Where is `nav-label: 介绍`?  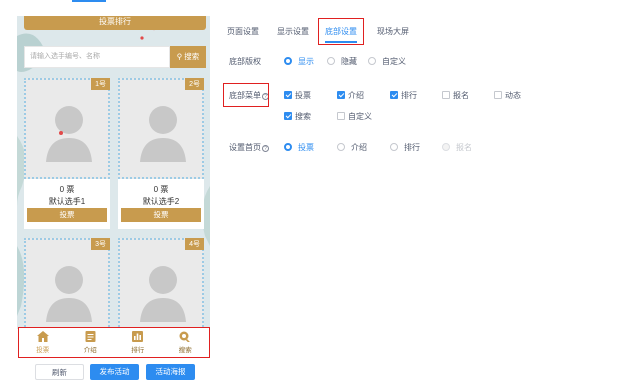 nav-label: 介绍 is located at coordinates (90, 350).